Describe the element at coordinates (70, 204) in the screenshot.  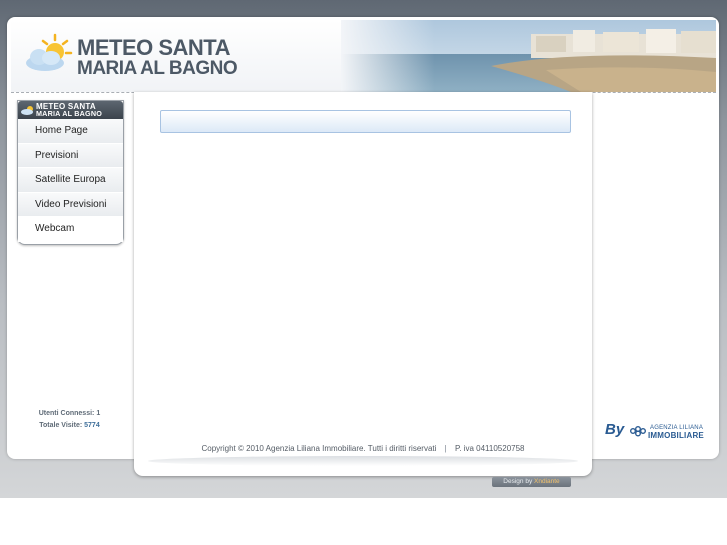
I see `menu-item-video-forecast: Video Previsioni` at that location.